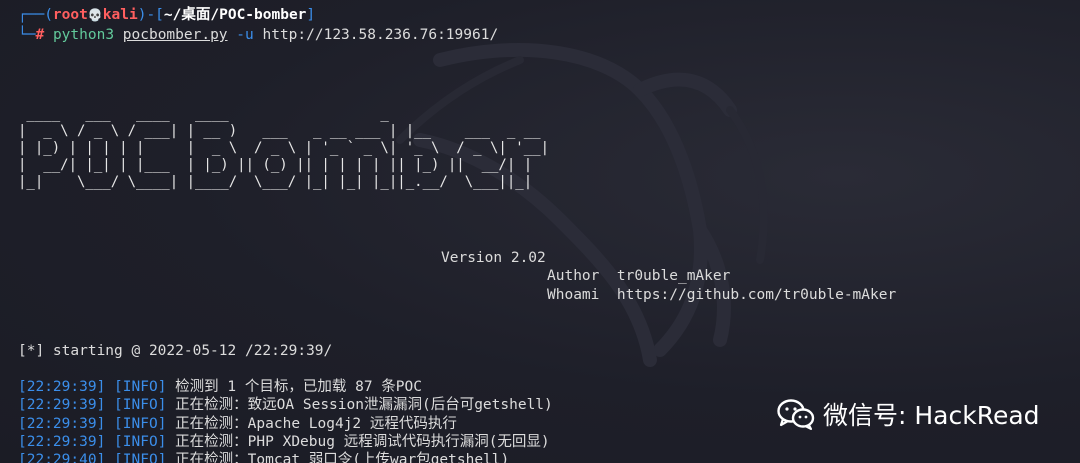 The width and height of the screenshot is (1080, 463). I want to click on author-line: Author tr0uble_mAker, so click(638, 276).